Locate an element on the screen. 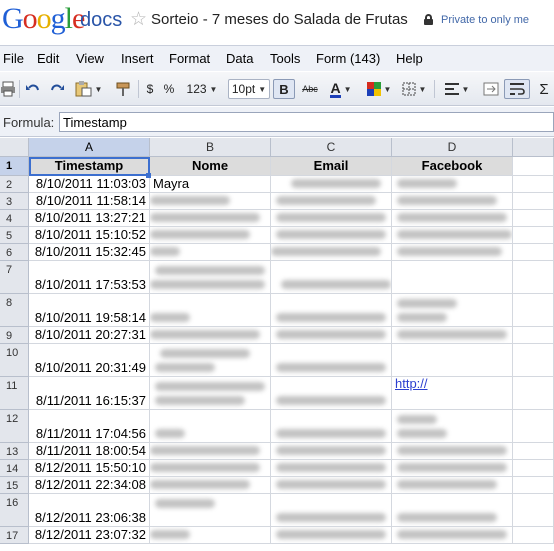  column-header-e is located at coordinates (533, 147).